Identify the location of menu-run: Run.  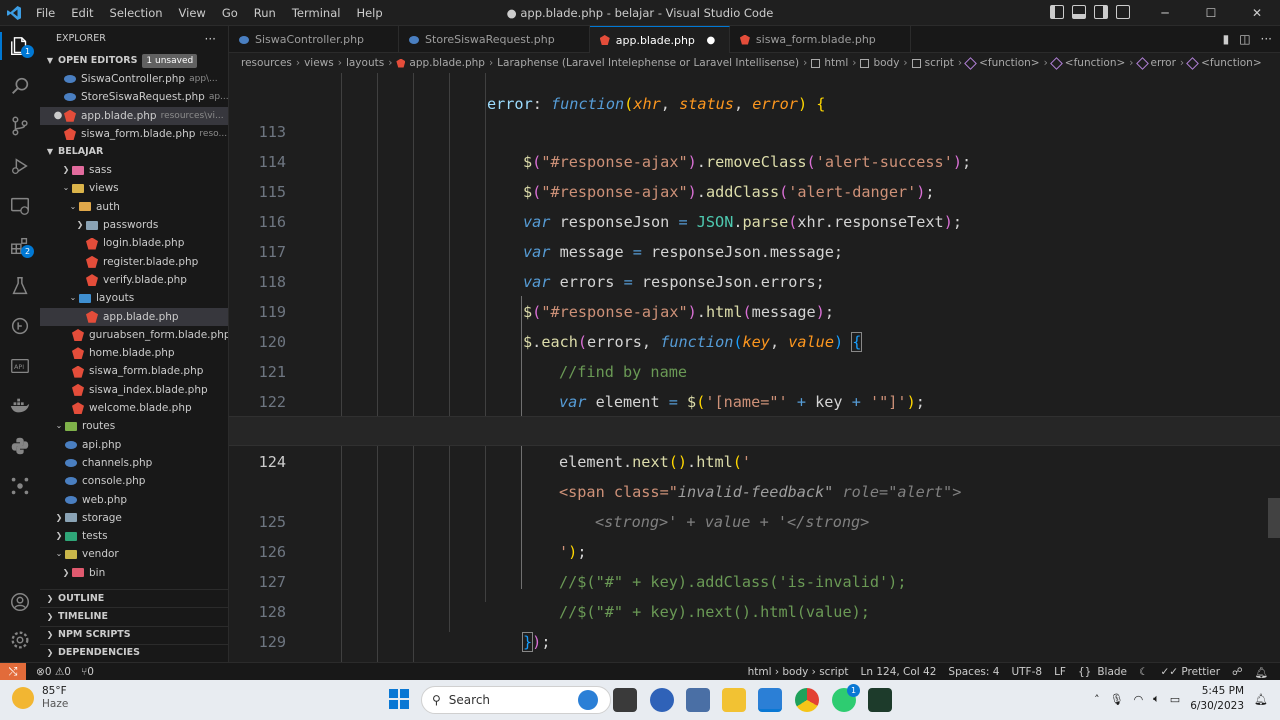
(265, 13).